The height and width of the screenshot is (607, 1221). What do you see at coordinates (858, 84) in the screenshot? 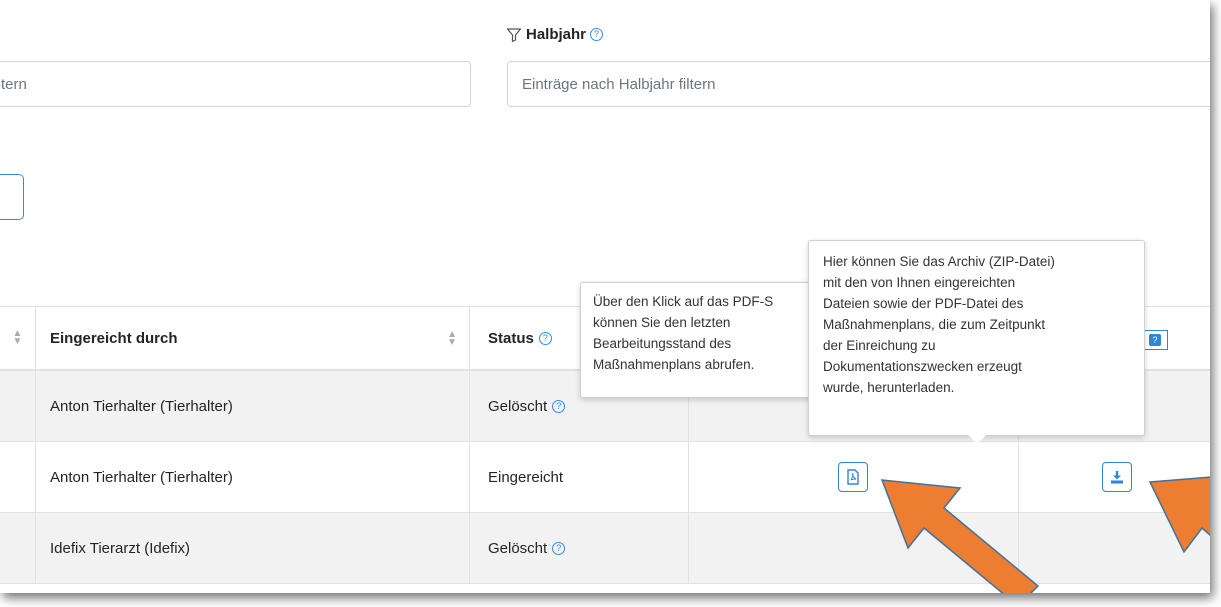
I see `halbjahr-filter-input: Einträge nach Halbjahr filtern` at bounding box center [858, 84].